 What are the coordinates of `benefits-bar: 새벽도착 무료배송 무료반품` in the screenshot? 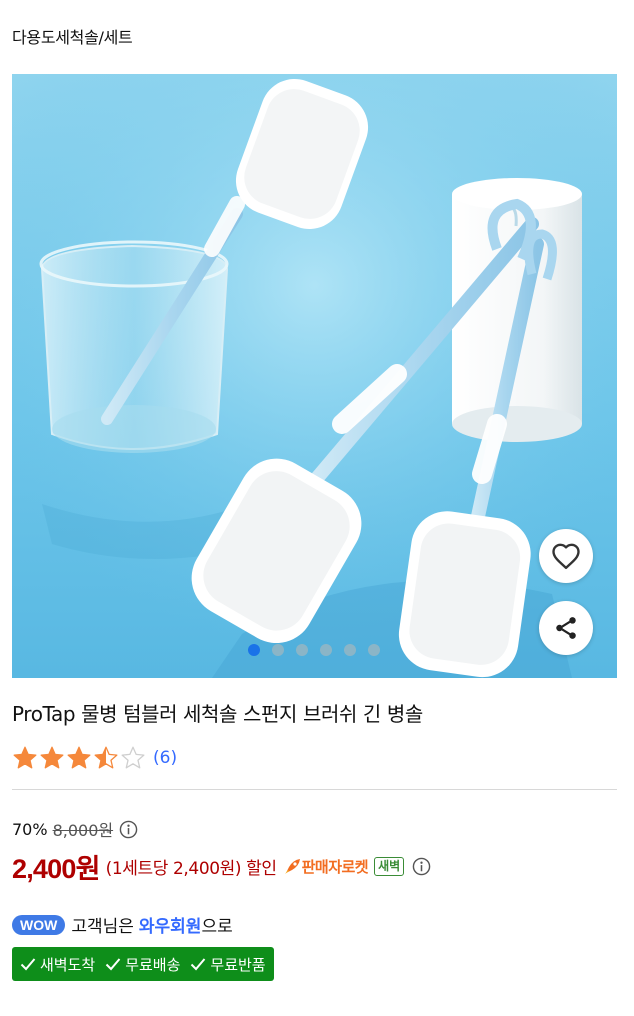 It's located at (143, 964).